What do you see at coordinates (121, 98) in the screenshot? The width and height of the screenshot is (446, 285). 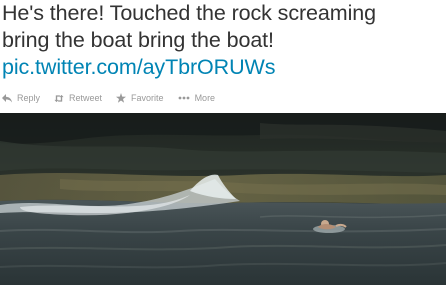 I see `star-icon` at bounding box center [121, 98].